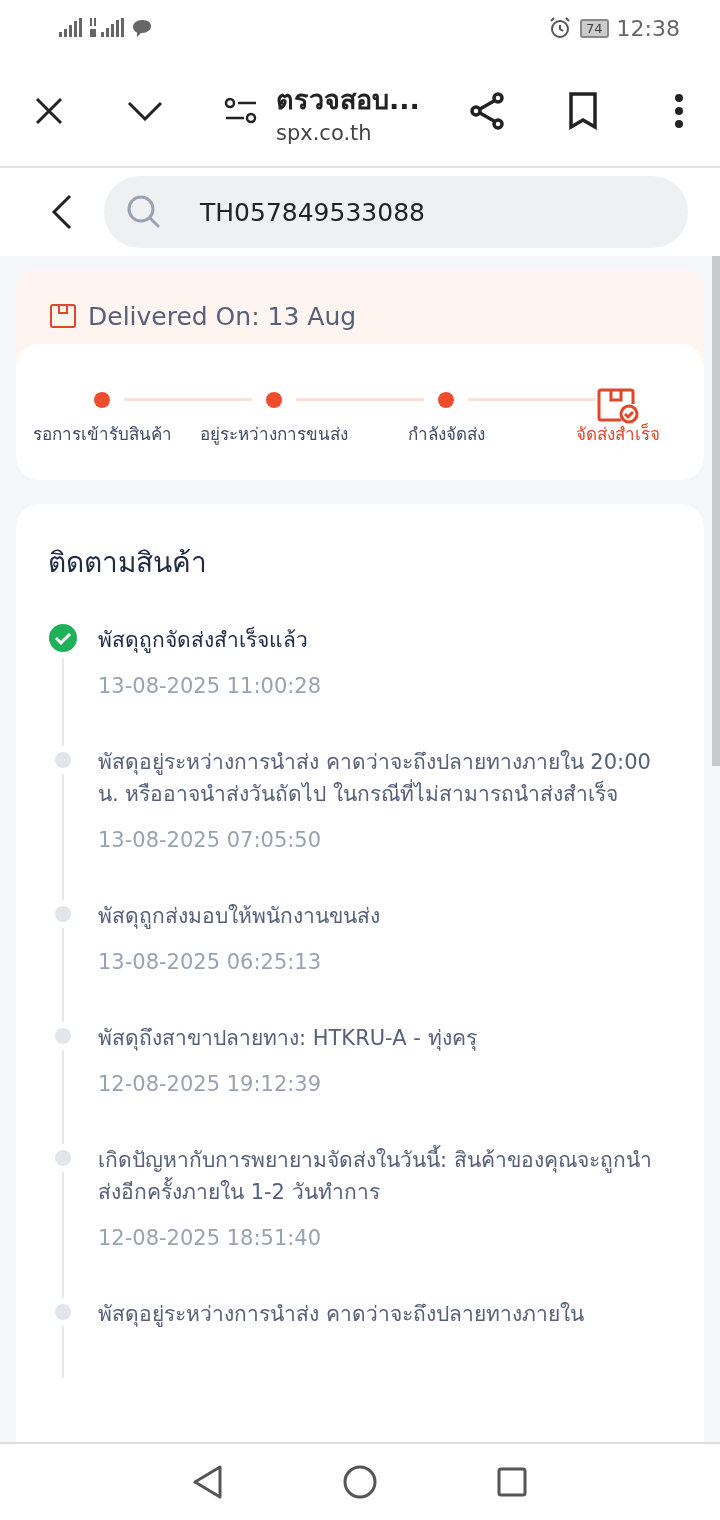  I want to click on close-icon, so click(49, 111).